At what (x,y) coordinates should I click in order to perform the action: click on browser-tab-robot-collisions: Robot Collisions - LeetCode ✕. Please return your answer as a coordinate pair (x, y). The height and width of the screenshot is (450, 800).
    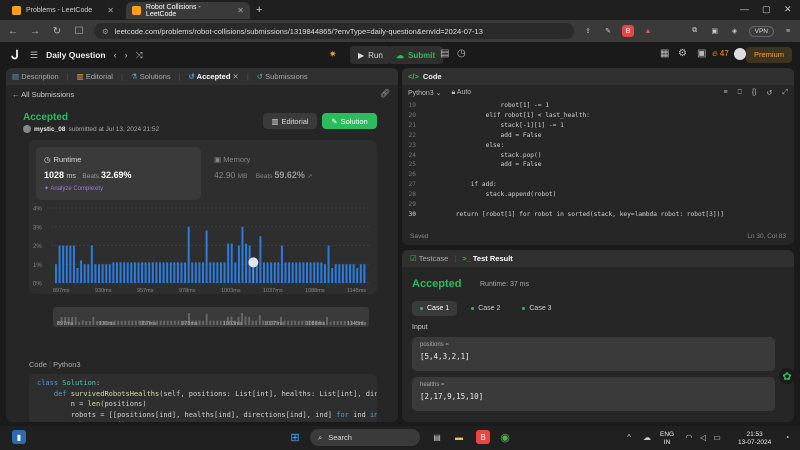
    Looking at the image, I should click on (188, 10).